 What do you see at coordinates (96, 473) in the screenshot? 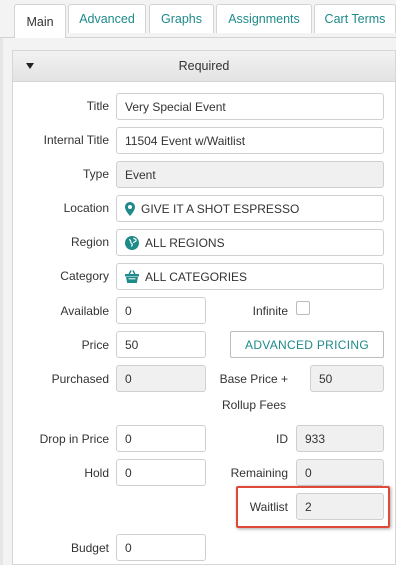
I see `hold-label: Hold` at bounding box center [96, 473].